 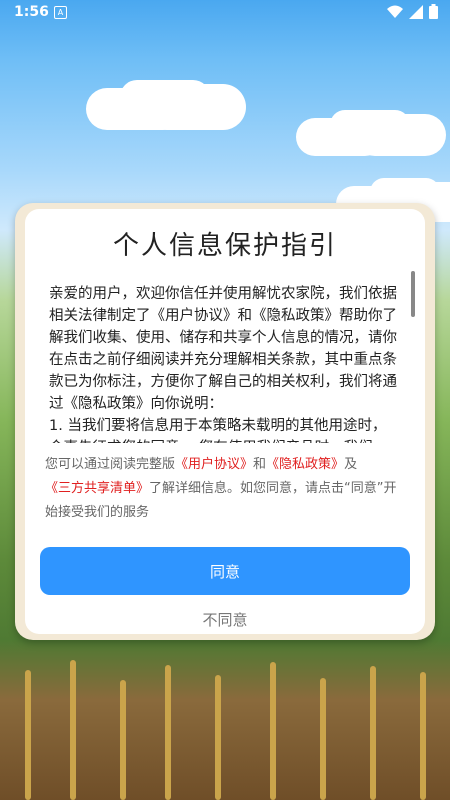 I want to click on disagree-button: 不同意, so click(x=225, y=619).